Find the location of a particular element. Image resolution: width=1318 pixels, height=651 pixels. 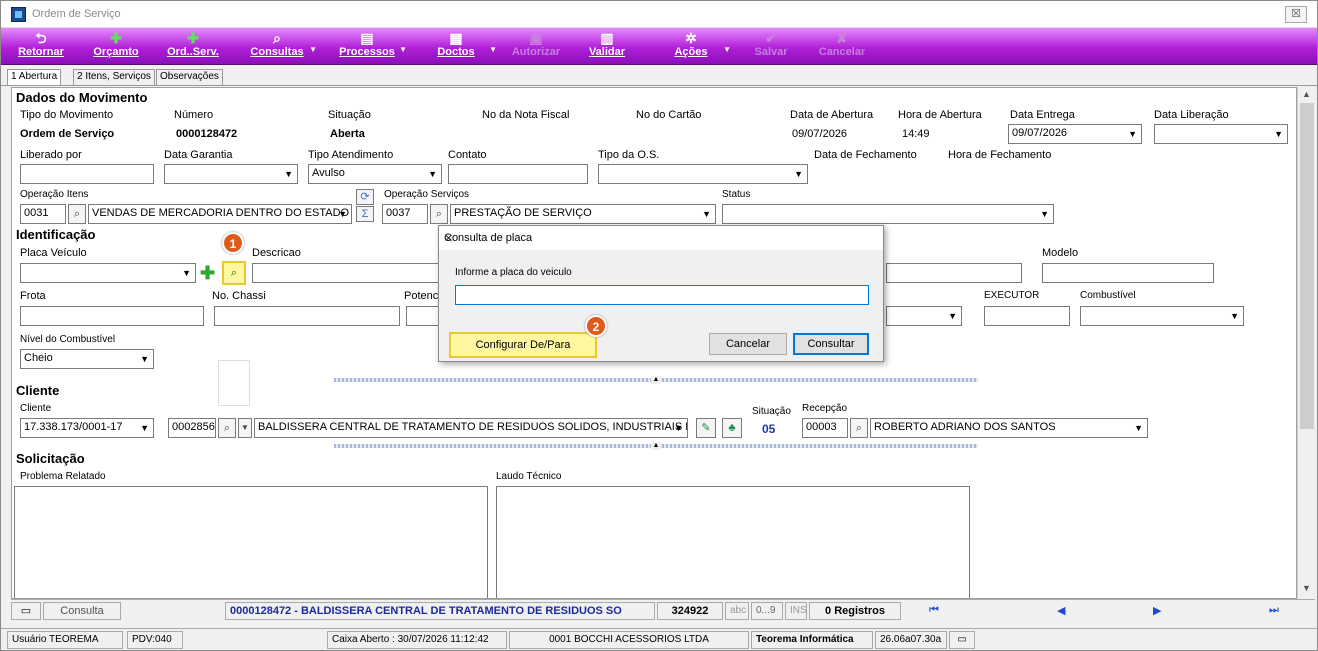

cancelar-toolbar-button: ✘ Cancelar is located at coordinates (842, 46).